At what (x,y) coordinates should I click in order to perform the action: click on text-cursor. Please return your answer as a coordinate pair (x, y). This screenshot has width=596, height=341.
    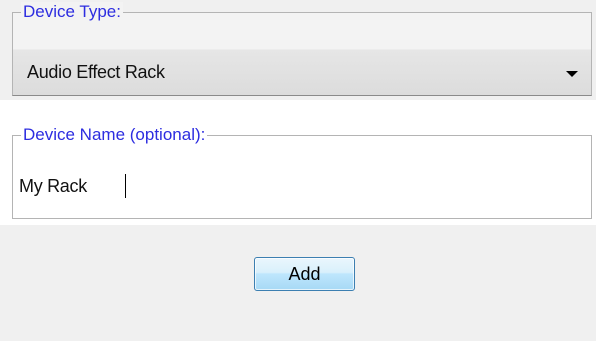
    Looking at the image, I should click on (125, 186).